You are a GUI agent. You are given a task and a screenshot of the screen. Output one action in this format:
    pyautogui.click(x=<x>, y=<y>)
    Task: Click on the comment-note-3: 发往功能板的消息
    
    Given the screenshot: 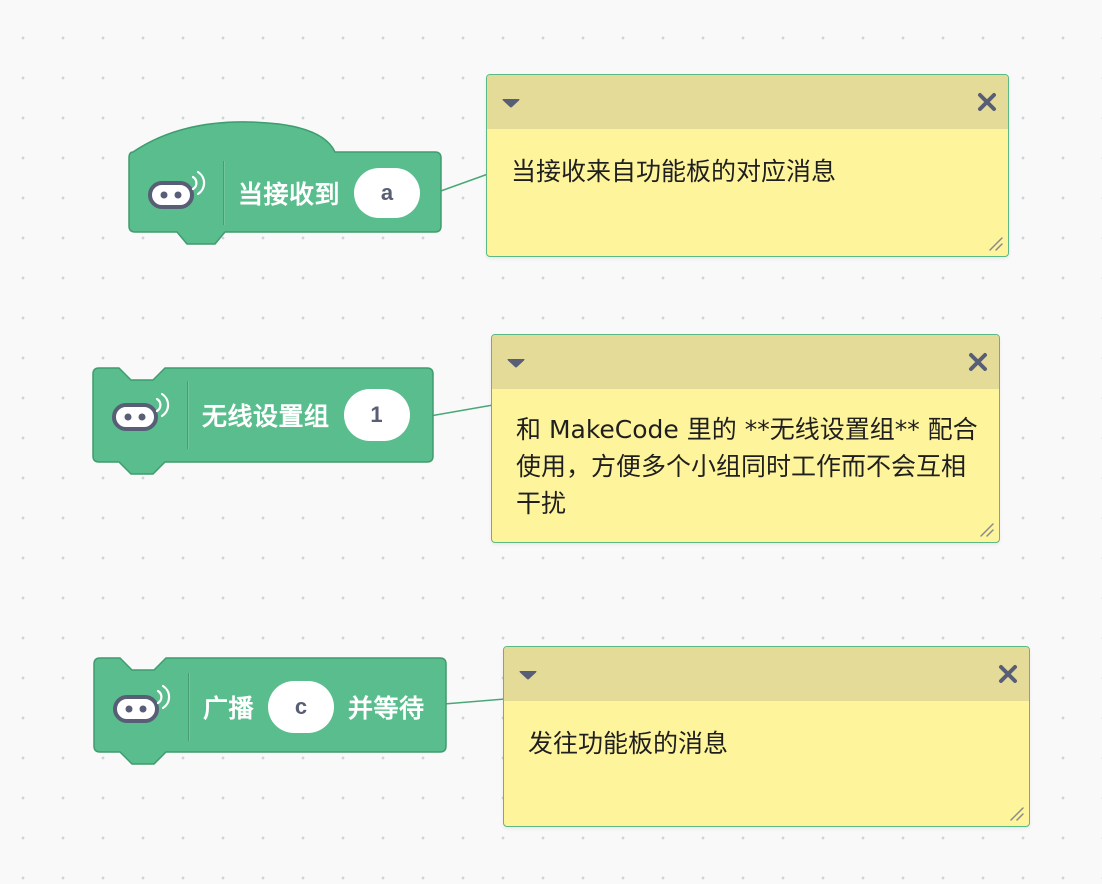 What is the action you would take?
    pyautogui.click(x=766, y=736)
    